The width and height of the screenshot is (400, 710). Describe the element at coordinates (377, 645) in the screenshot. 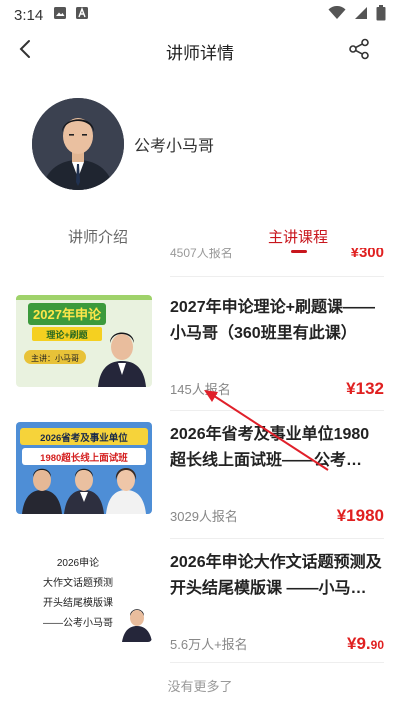

I see `price-cents: 90` at that location.